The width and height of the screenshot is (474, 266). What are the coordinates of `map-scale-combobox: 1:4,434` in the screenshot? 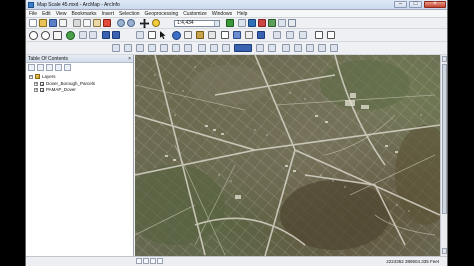 It's located at (197, 23).